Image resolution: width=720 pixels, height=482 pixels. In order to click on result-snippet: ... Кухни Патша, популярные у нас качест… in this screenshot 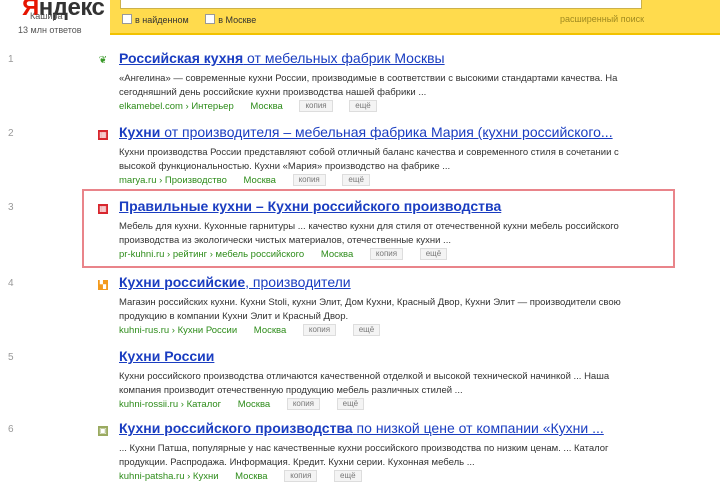, I will do `click(364, 455)`.